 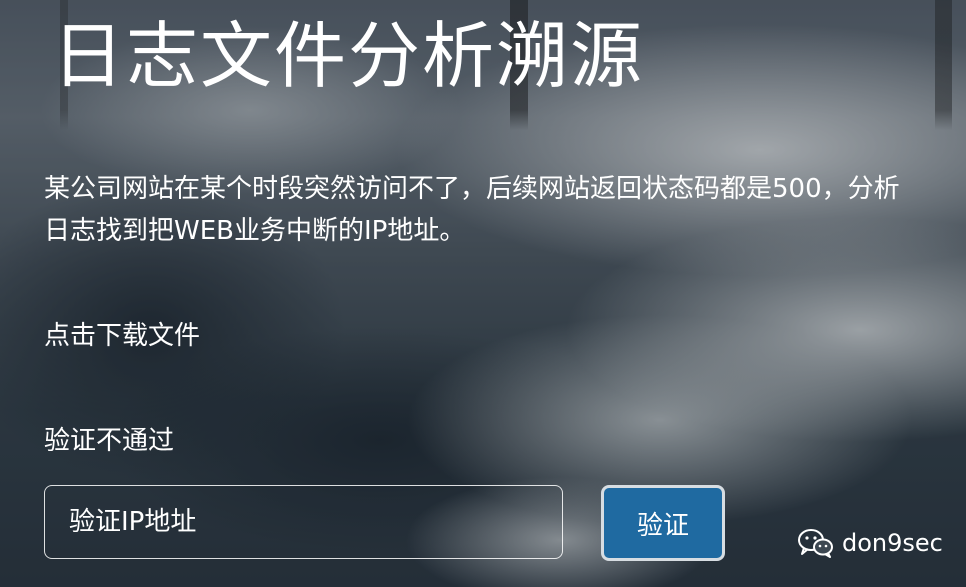 I want to click on verification-status-text: 验证不通过, so click(x=109, y=441).